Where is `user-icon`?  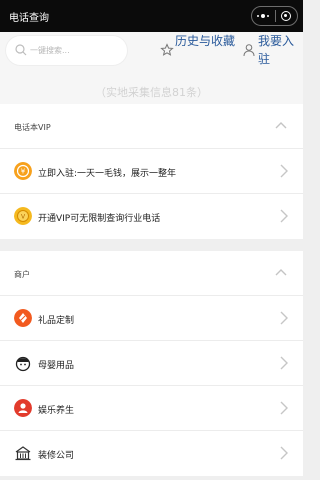
user-icon is located at coordinates (249, 50).